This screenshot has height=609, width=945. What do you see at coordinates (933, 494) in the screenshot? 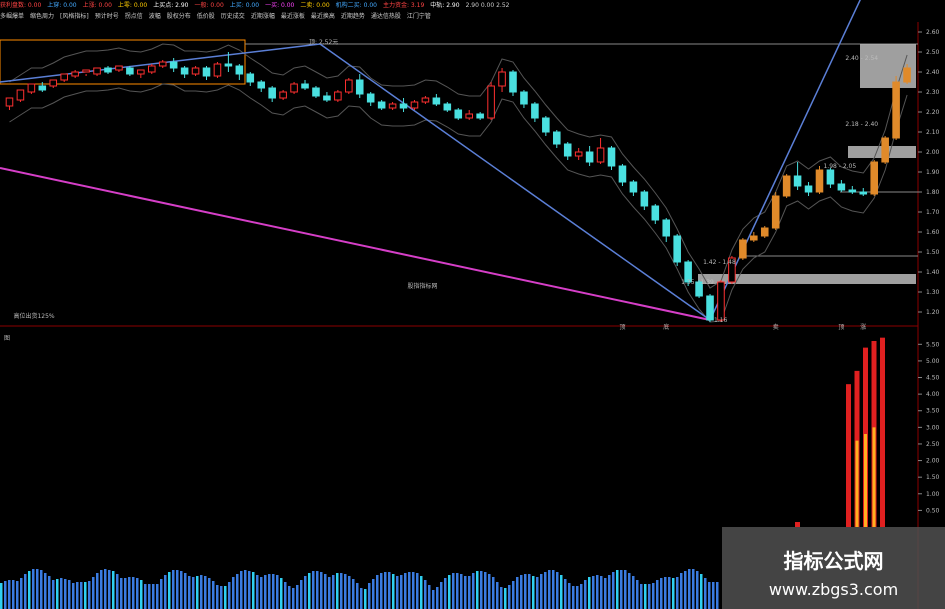
I see `y-tick-label: 1.00` at bounding box center [933, 494].